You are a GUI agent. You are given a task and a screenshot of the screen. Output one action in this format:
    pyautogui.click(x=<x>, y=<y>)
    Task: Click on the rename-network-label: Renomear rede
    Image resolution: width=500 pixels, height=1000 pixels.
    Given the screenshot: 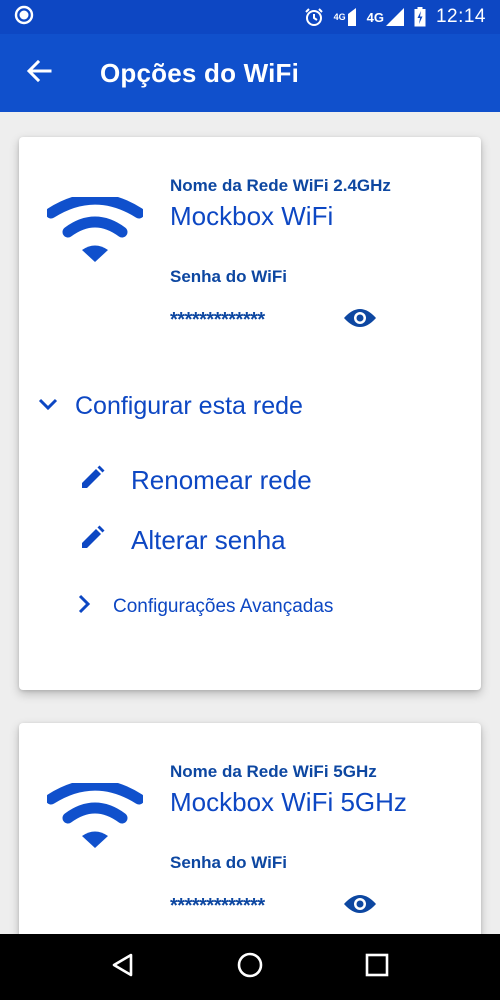 What is the action you would take?
    pyautogui.click(x=221, y=480)
    